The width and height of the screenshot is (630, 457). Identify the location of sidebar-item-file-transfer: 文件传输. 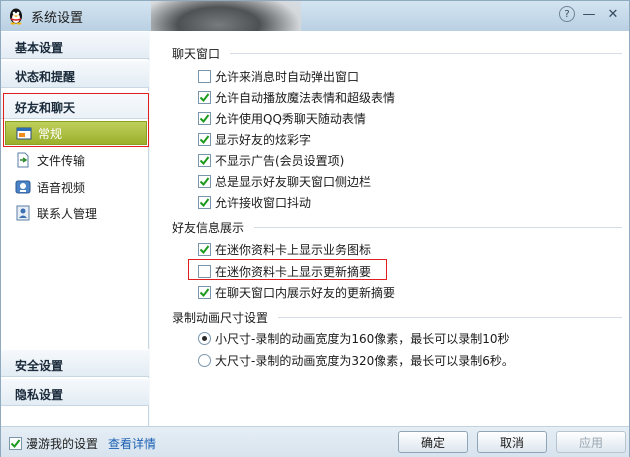
(80, 160).